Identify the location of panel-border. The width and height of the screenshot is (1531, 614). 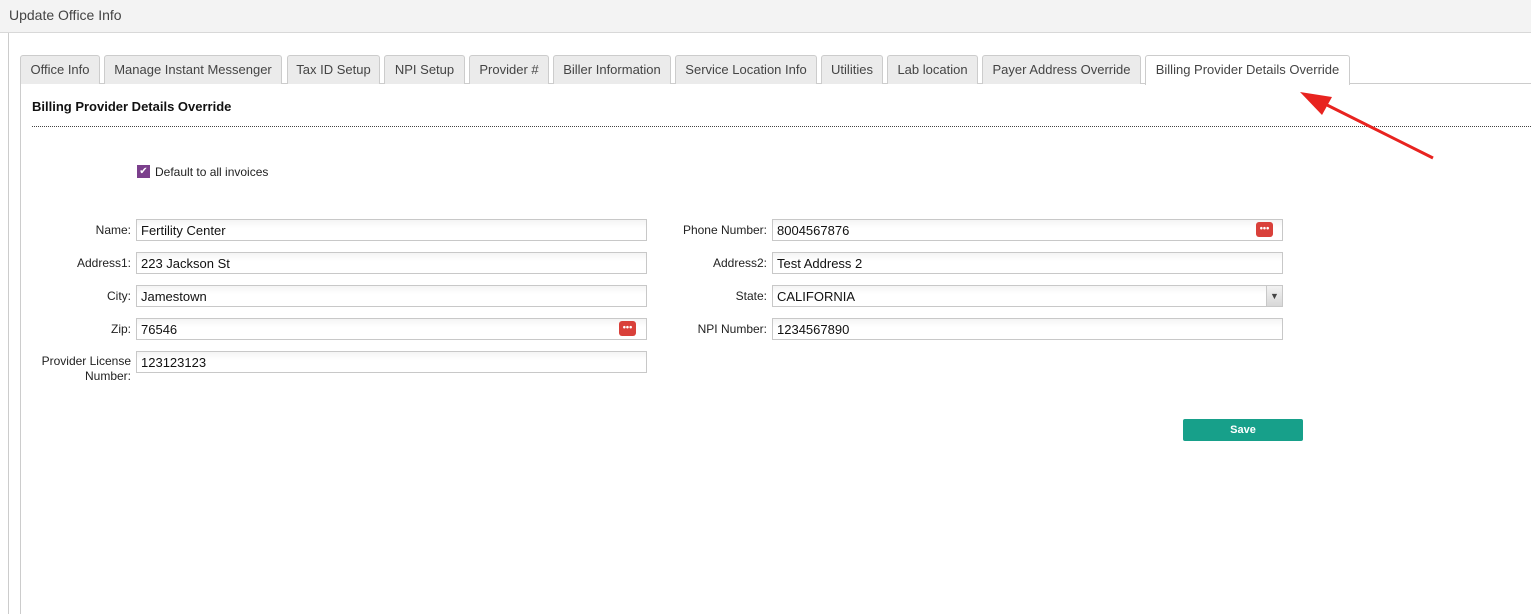
(20, 348).